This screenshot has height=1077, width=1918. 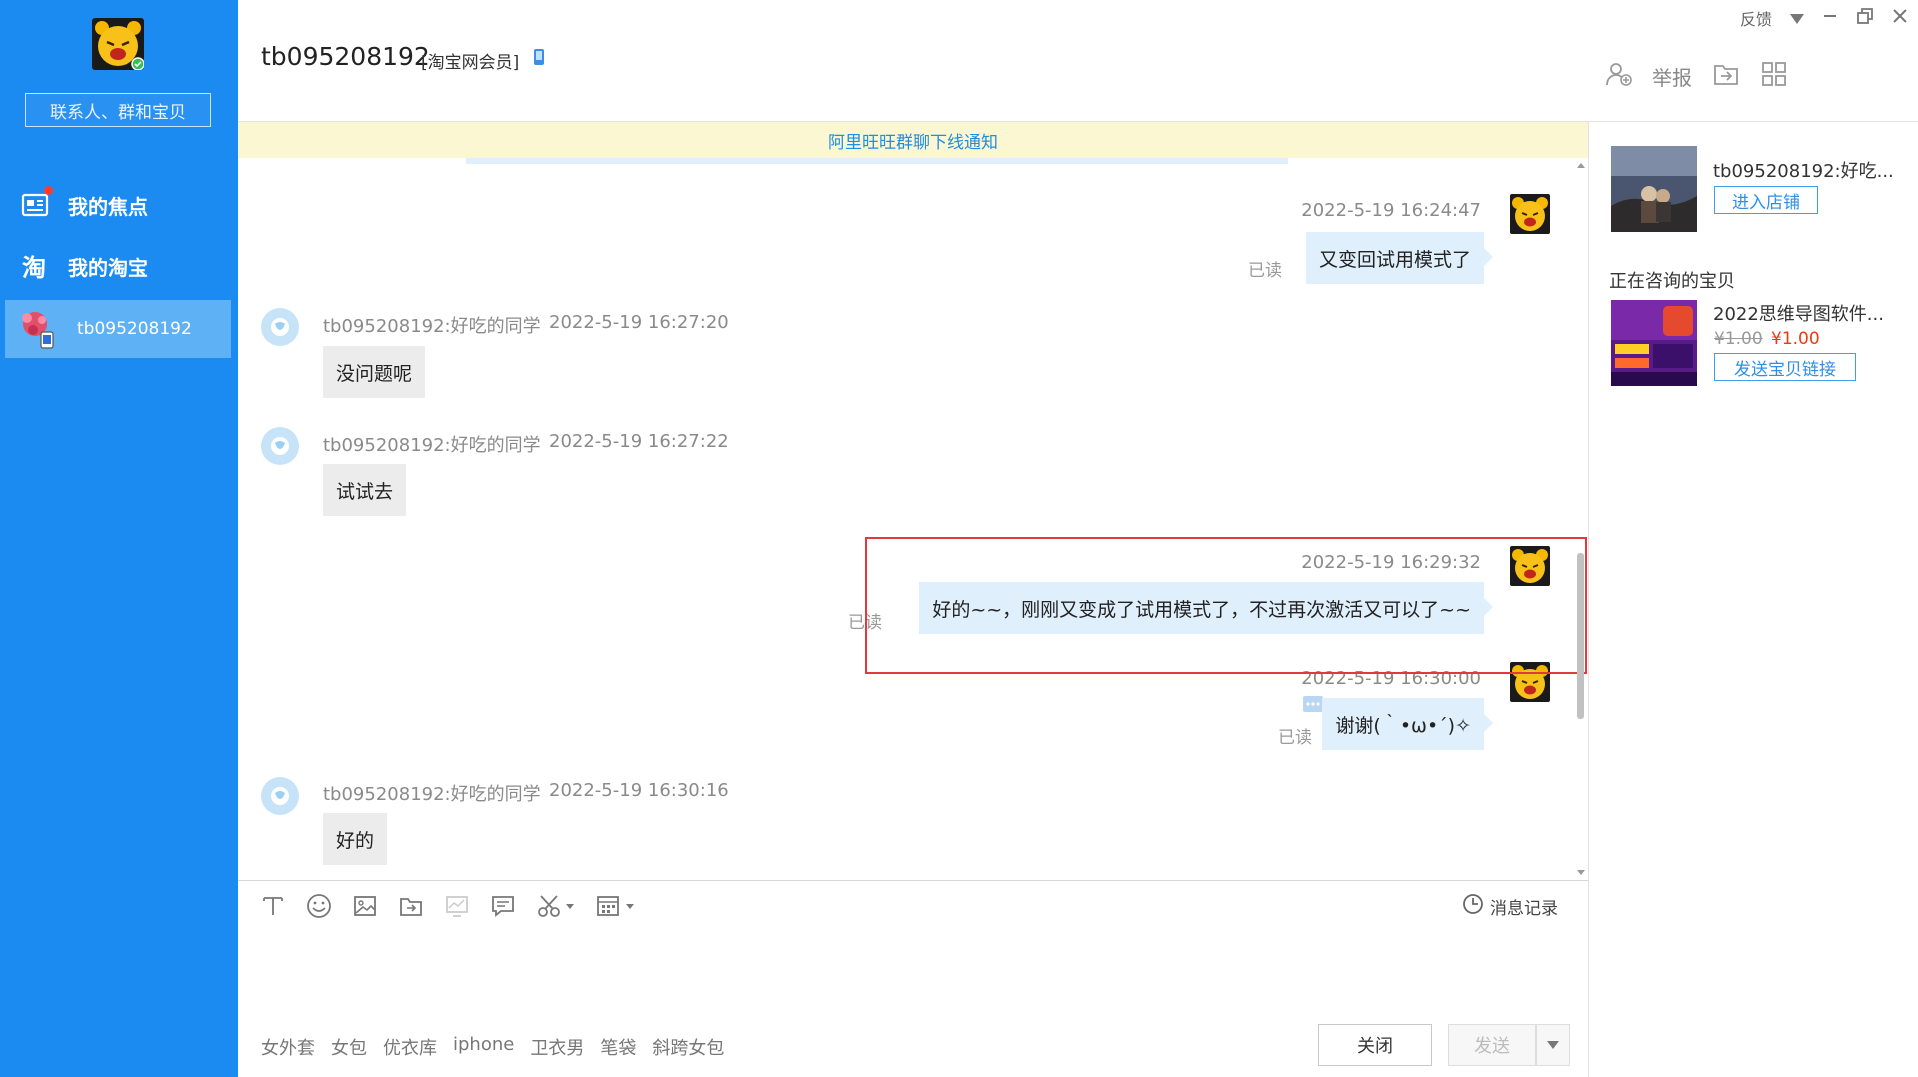 What do you see at coordinates (288, 1047) in the screenshot?
I see `quick-tag: 女外套` at bounding box center [288, 1047].